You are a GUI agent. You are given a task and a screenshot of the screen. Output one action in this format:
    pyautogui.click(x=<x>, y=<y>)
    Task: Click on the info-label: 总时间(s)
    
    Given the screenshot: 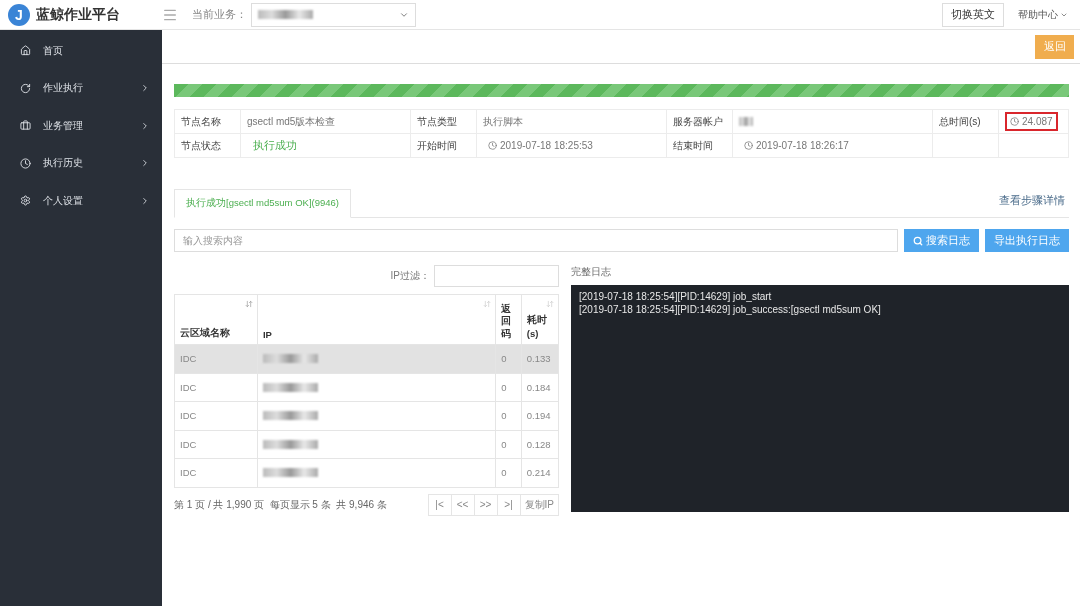 What is the action you would take?
    pyautogui.click(x=966, y=122)
    